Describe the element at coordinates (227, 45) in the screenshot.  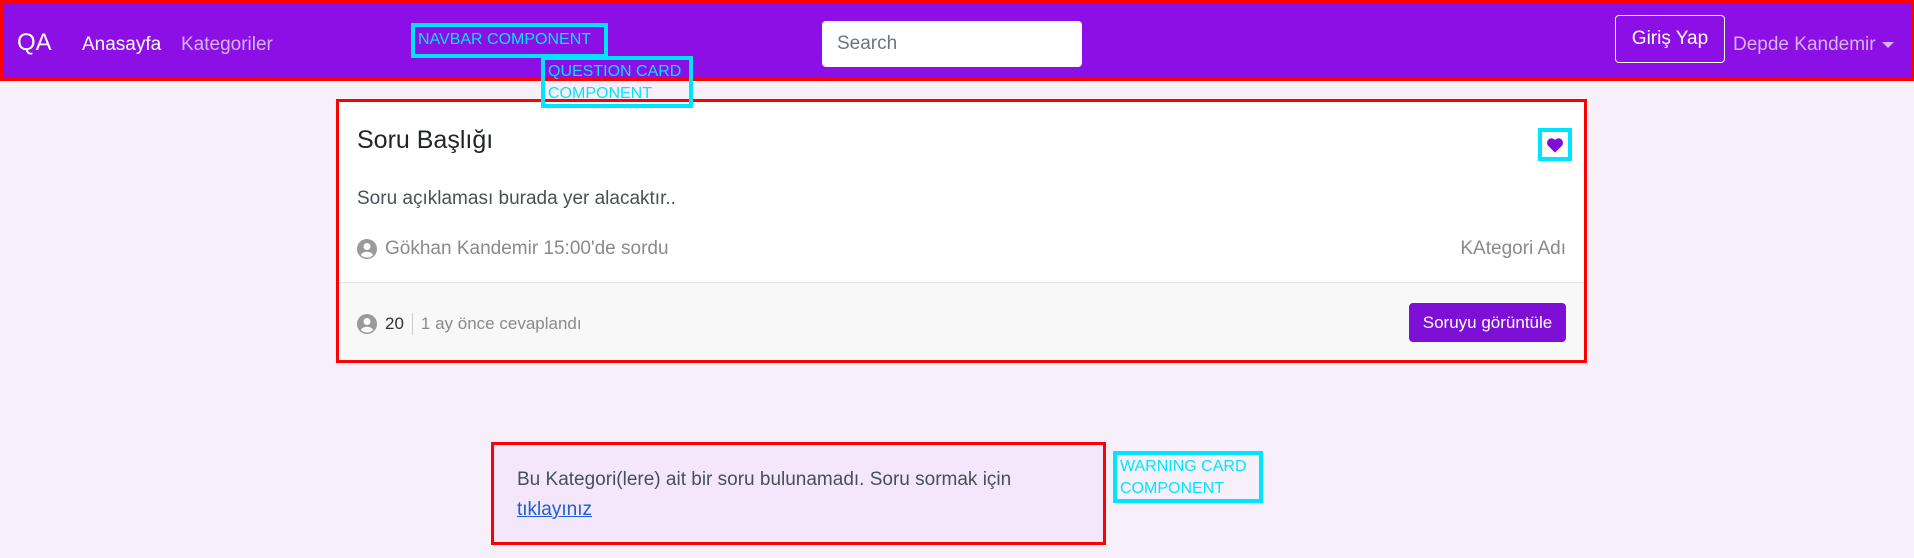
I see `nav-link-categories: Kategoriler` at that location.